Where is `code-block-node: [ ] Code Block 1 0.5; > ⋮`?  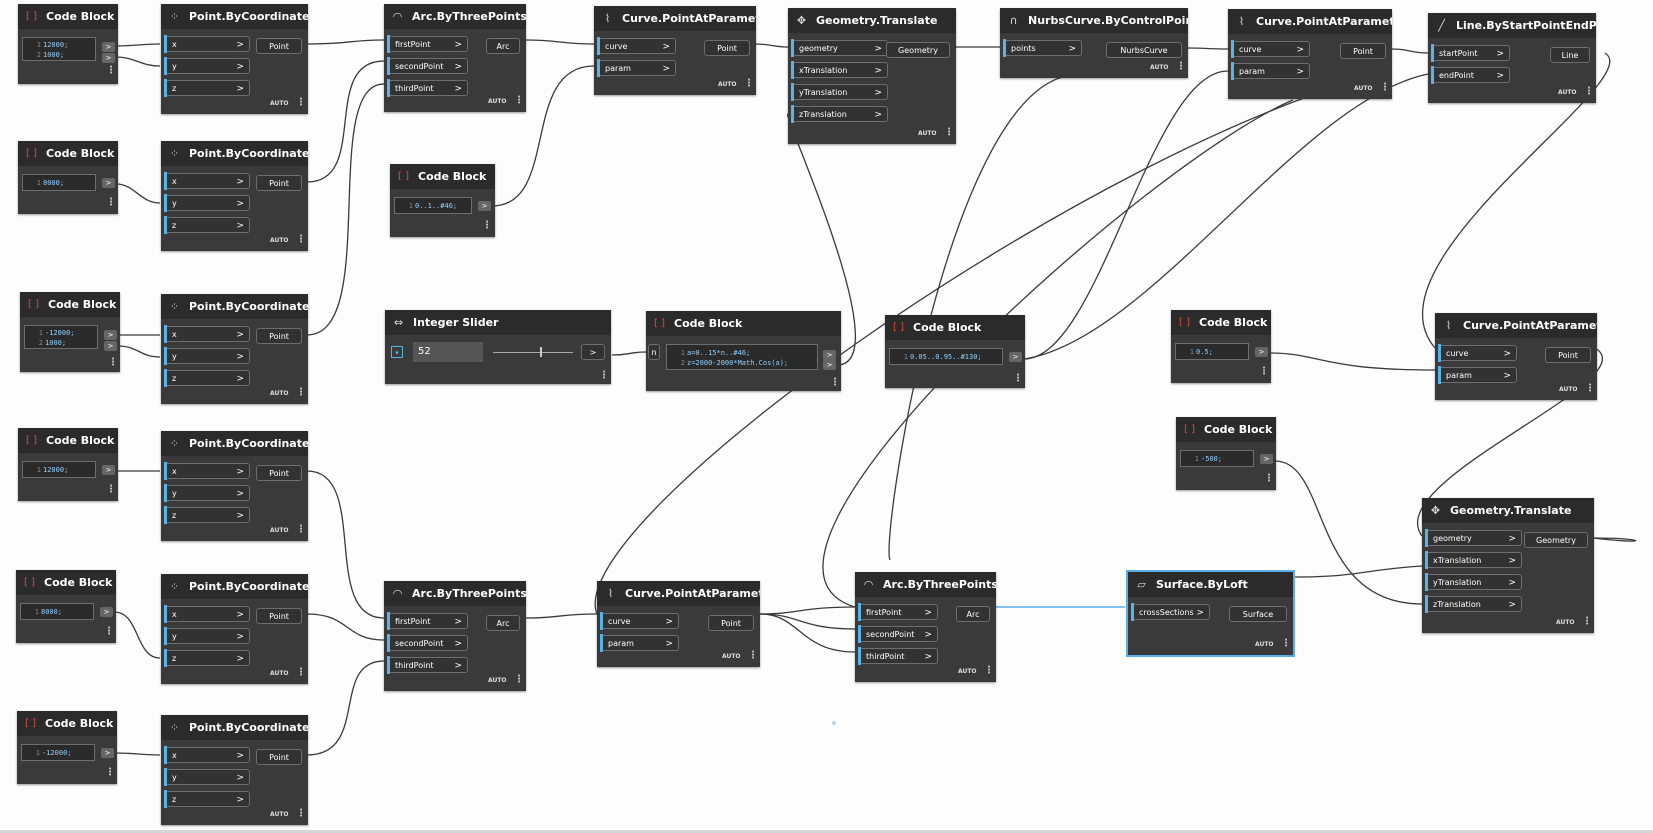
code-block-node: [ ] Code Block 1 0.5; > ⋮ is located at coordinates (1221, 346).